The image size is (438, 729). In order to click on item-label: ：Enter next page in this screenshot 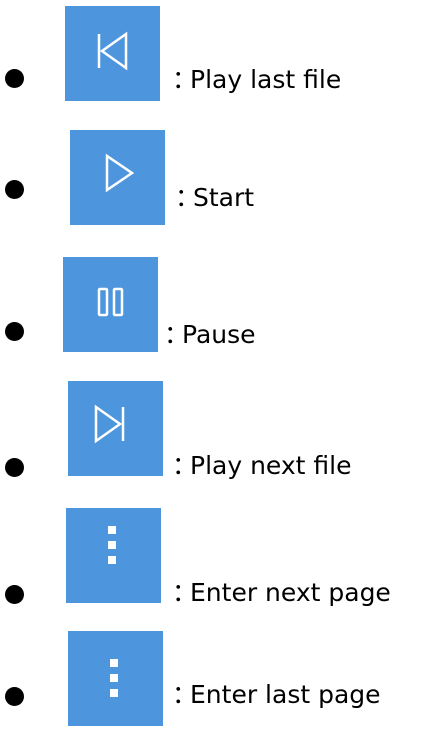, I will do `click(281, 593)`.